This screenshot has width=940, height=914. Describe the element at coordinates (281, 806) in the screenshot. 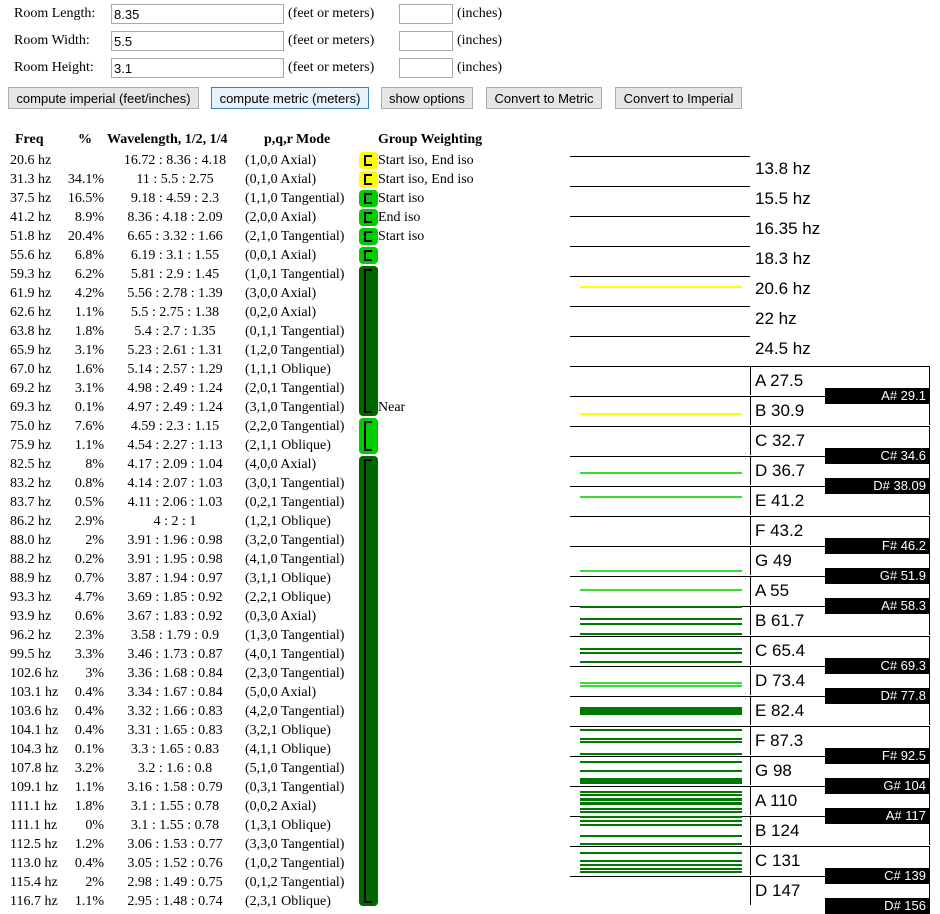

I see `mode-pqr: (0,0,2 Axial)` at that location.